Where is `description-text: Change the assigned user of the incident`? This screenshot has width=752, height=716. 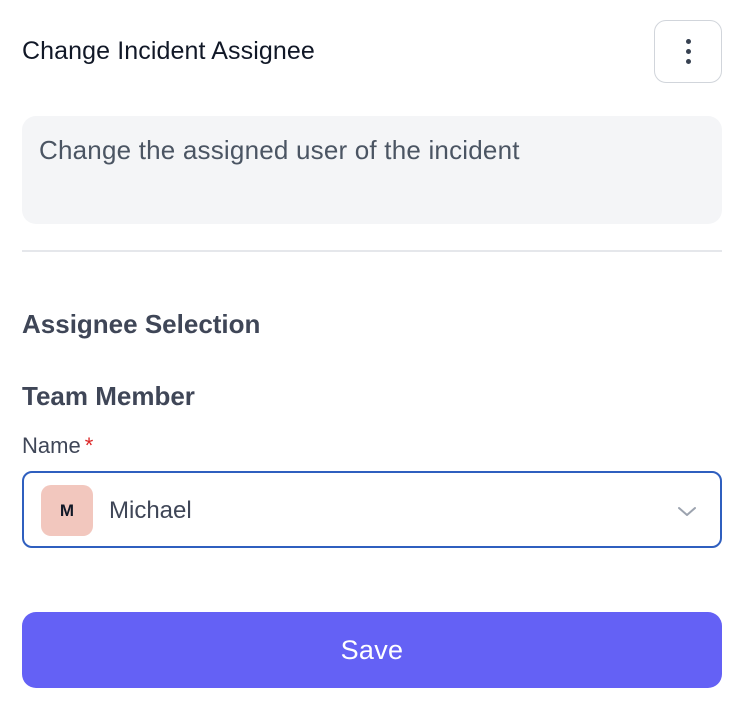
description-text: Change the assigned user of the incident is located at coordinates (279, 150).